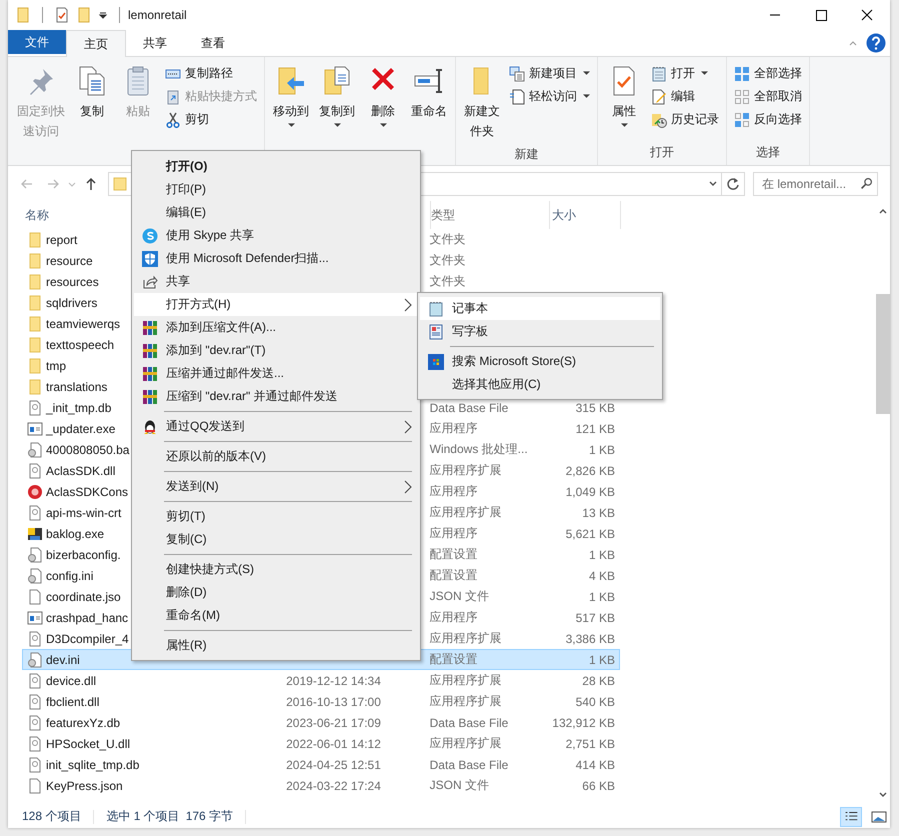  Describe the element at coordinates (595, 765) in the screenshot. I see `file-size: 414 KB` at that location.